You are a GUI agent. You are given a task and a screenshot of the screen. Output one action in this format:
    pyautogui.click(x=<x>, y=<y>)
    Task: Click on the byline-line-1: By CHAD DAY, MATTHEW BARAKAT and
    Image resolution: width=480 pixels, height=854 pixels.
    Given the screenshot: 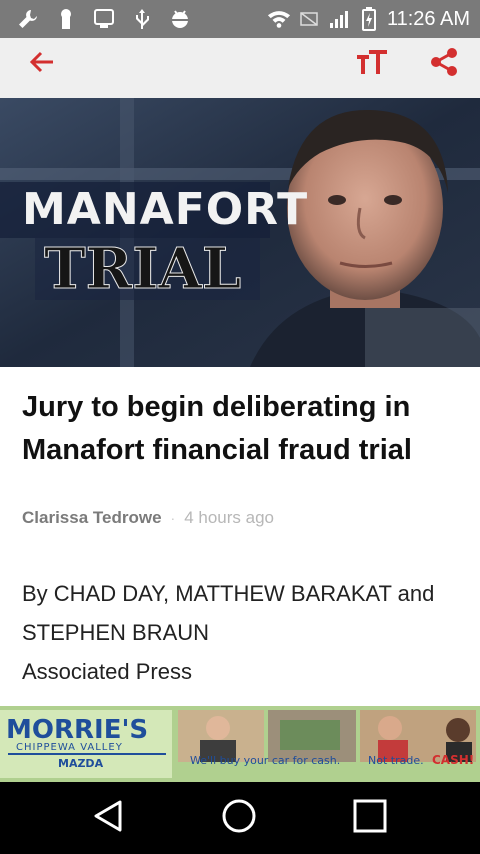 What is the action you would take?
    pyautogui.click(x=228, y=593)
    